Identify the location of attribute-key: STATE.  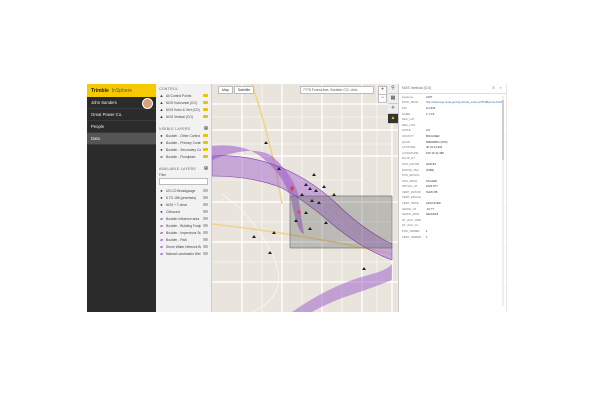
(406, 130).